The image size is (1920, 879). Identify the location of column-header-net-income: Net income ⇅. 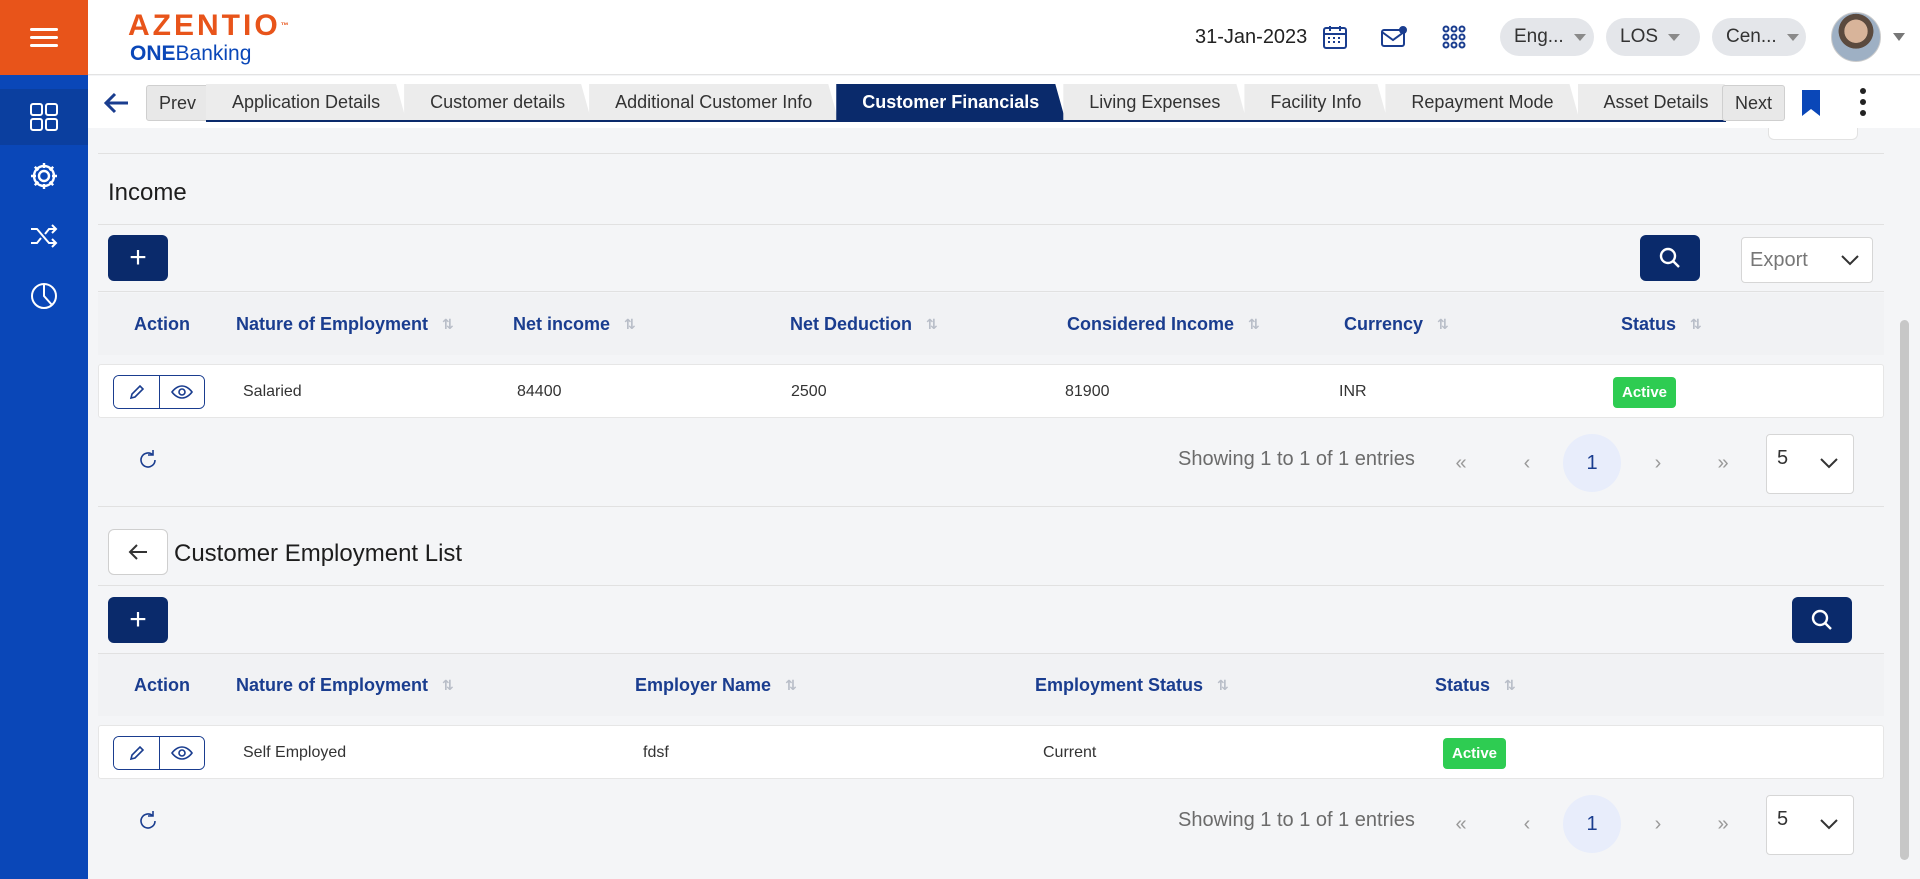
(574, 324).